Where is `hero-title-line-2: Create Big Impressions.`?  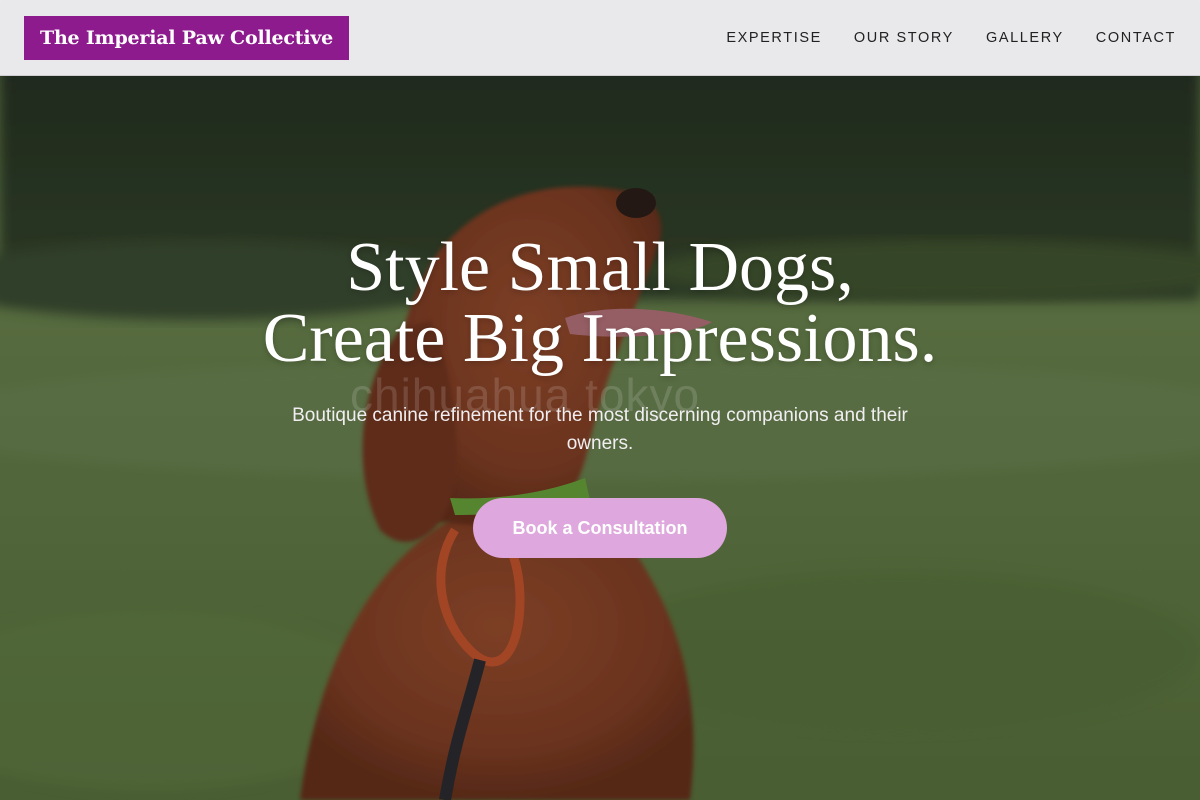 hero-title-line-2: Create Big Impressions. is located at coordinates (600, 338).